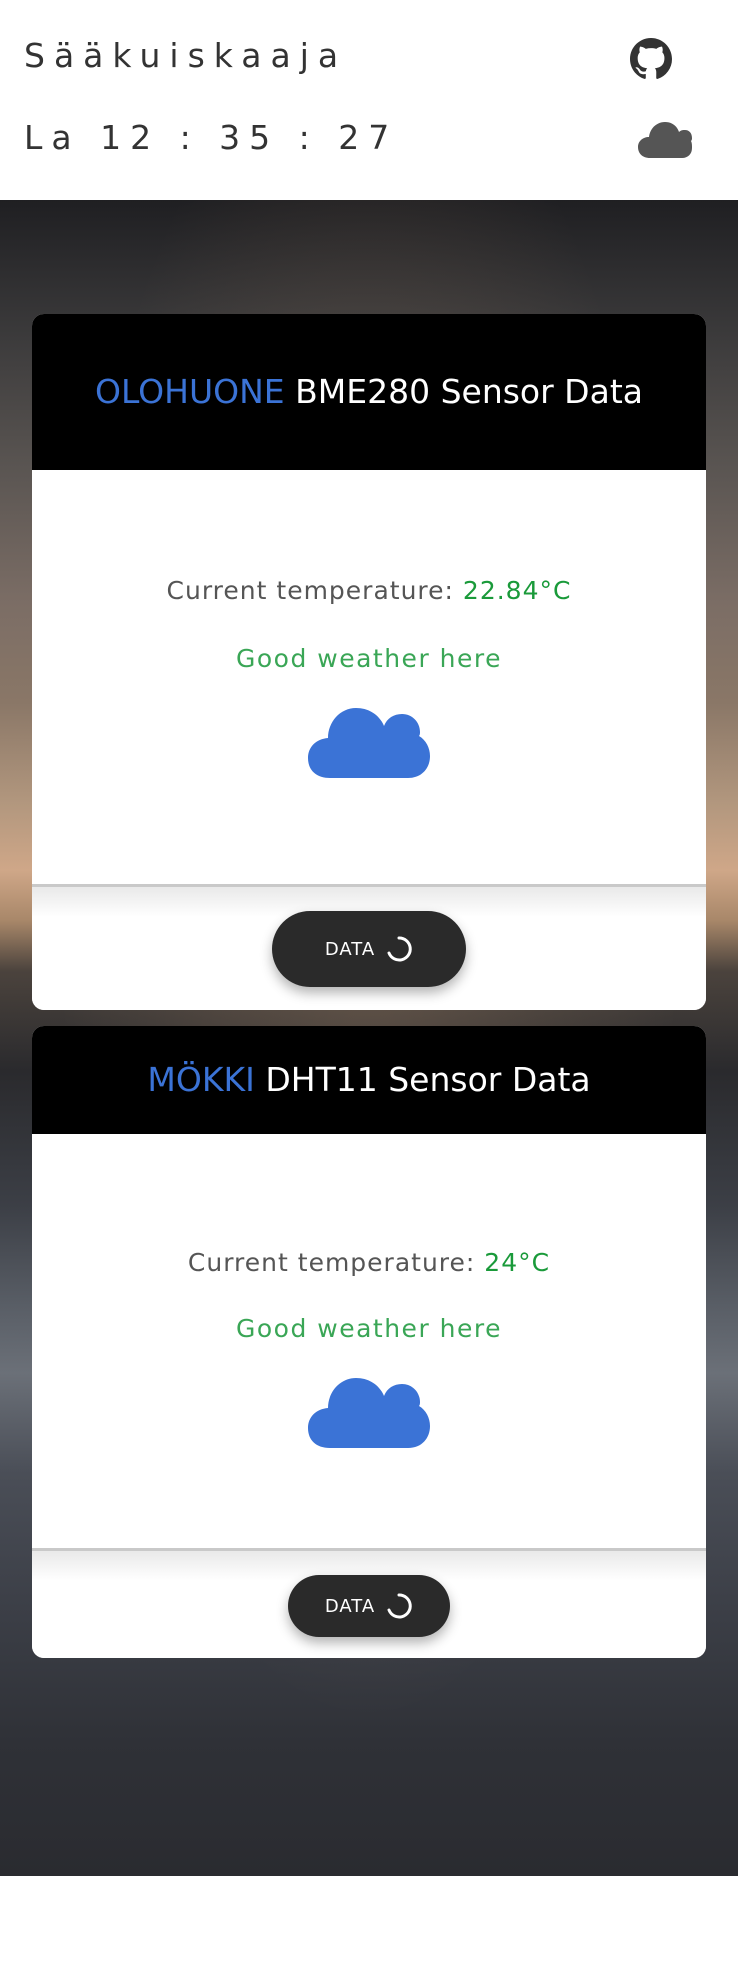 Image resolution: width=738 pixels, height=1972 pixels. What do you see at coordinates (469, 391) in the screenshot?
I see `card-title: BME280 Sensor Data` at bounding box center [469, 391].